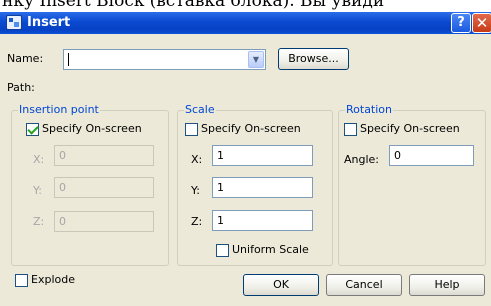  I want to click on rotation-specify-checkbox, so click(350, 129).